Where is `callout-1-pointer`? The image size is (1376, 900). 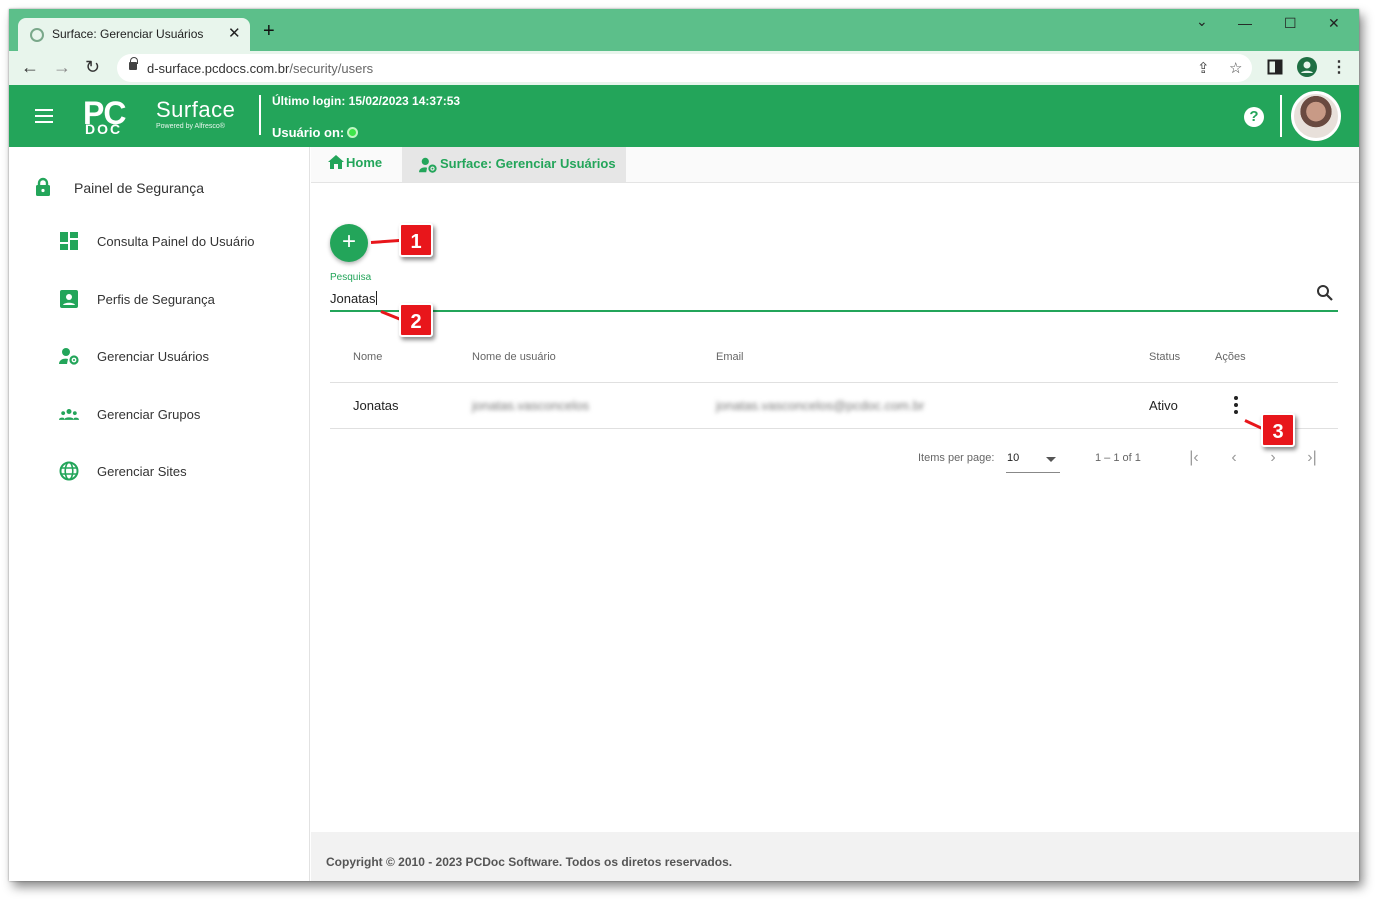
callout-1-pointer is located at coordinates (386, 241).